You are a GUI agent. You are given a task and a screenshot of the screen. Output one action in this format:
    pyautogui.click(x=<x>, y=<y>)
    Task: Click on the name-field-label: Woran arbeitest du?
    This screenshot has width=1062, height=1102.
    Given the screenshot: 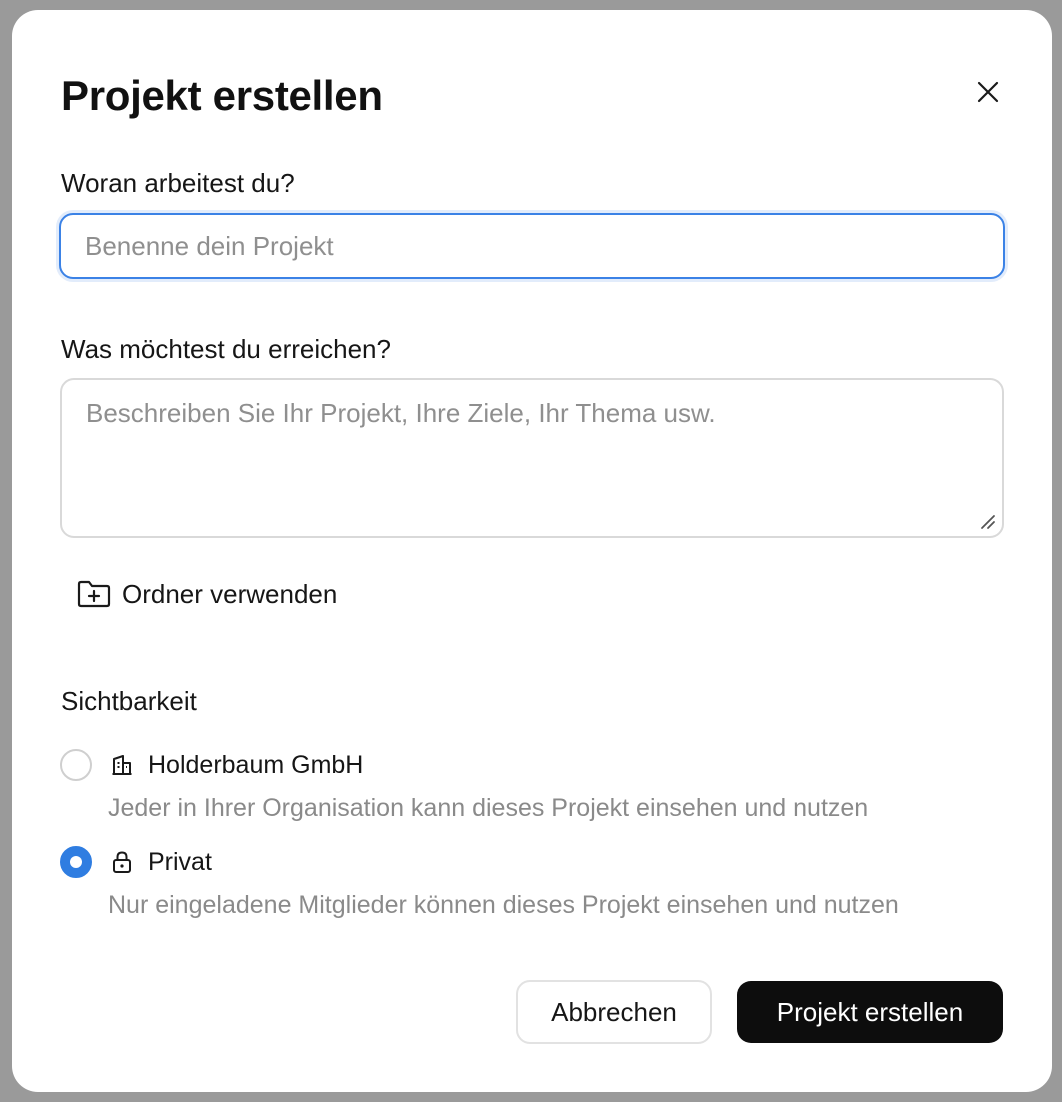 What is the action you would take?
    pyautogui.click(x=178, y=183)
    